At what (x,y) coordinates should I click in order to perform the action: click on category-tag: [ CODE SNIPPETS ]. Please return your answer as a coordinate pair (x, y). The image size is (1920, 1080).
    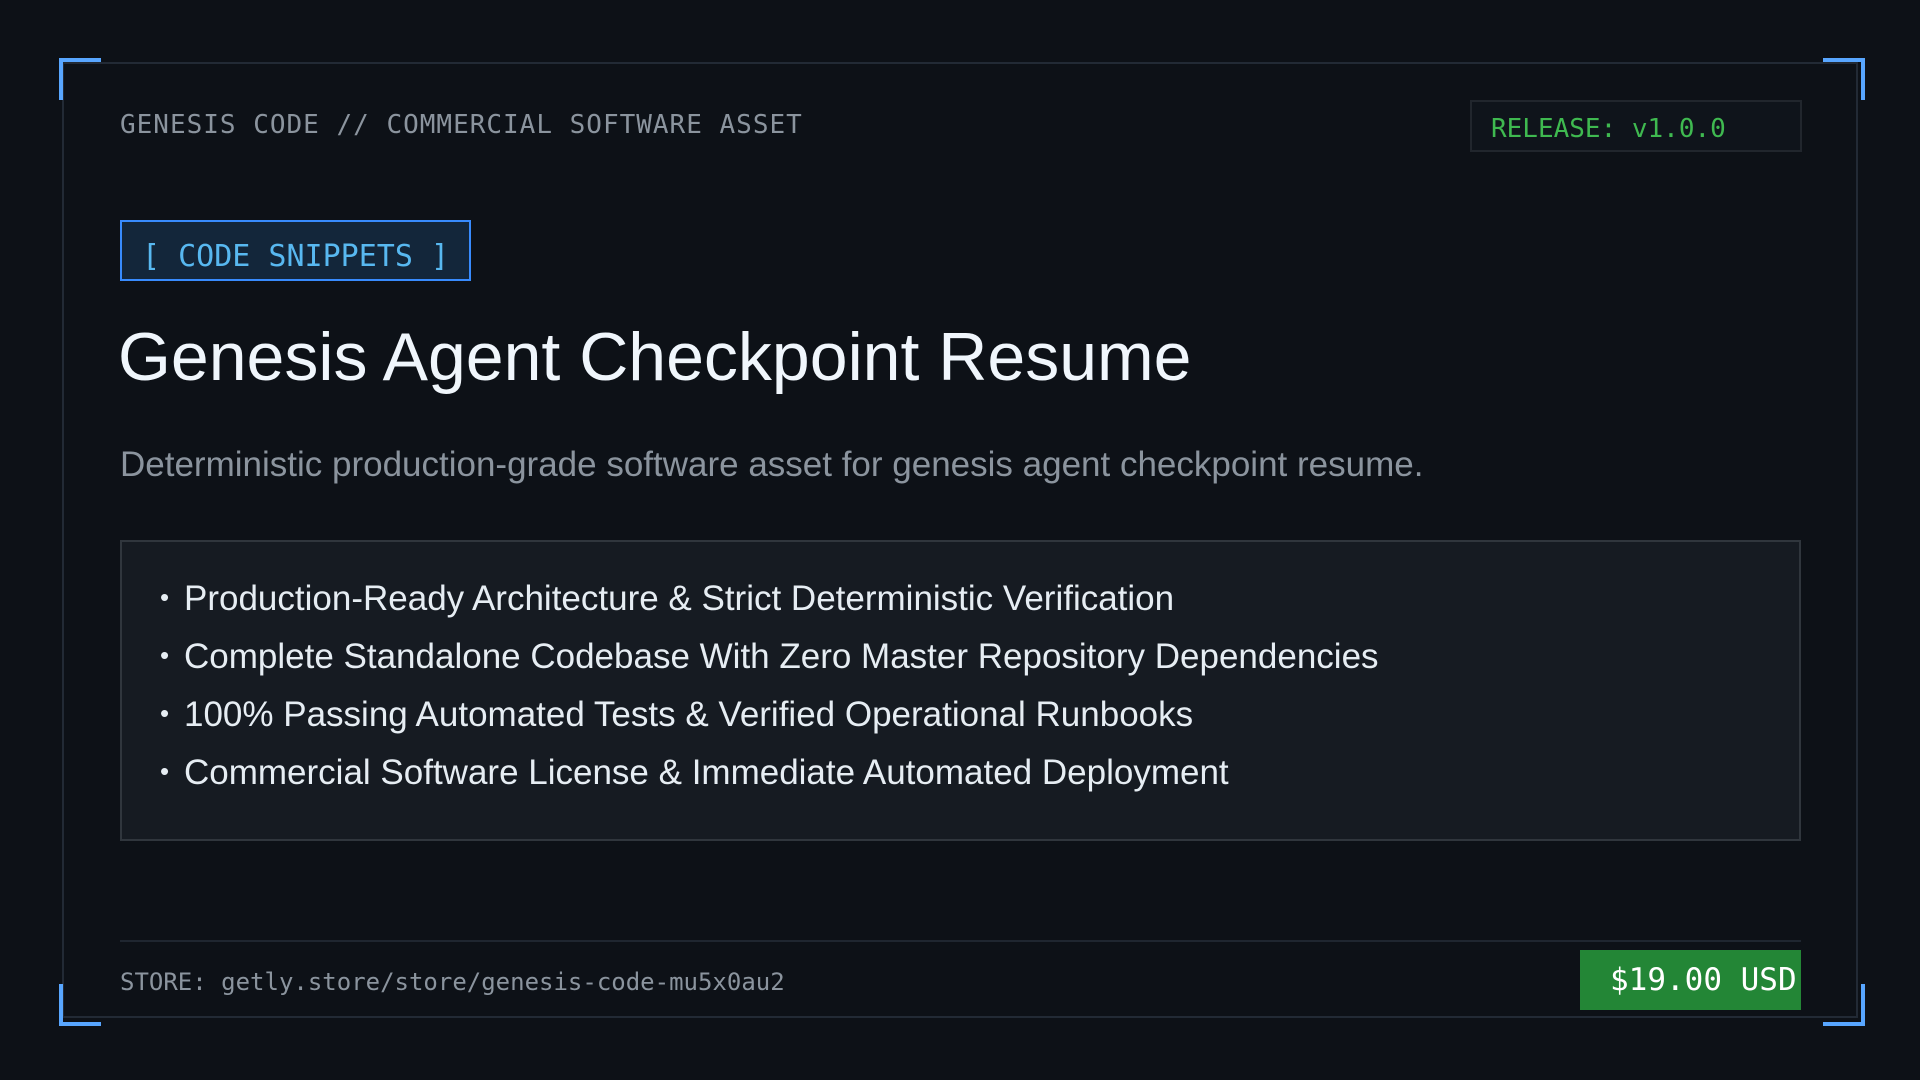
    Looking at the image, I should click on (296, 250).